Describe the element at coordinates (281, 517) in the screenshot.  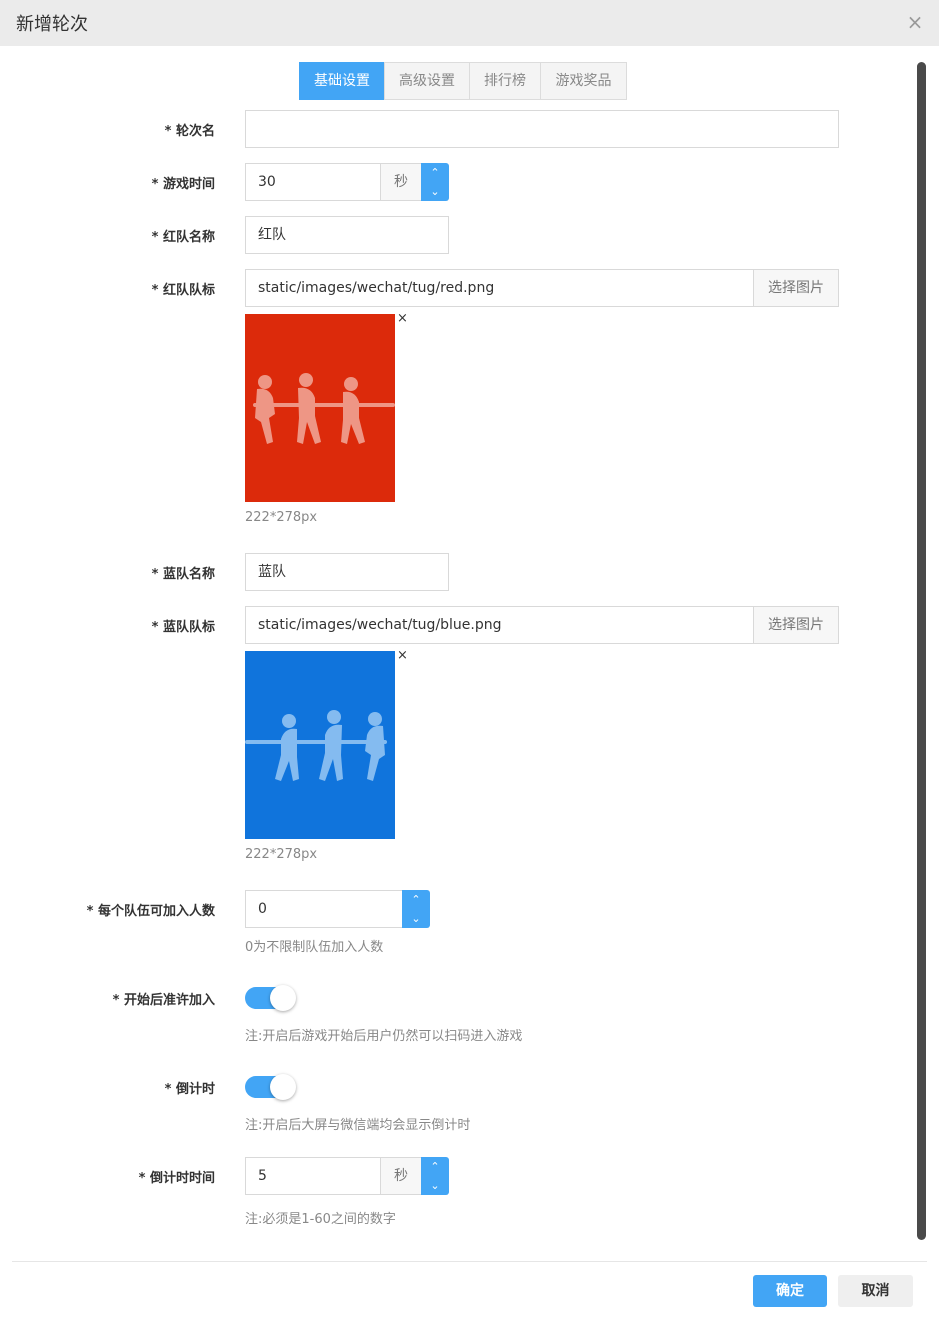
I see `red-team-size-hint: 222*278px` at that location.